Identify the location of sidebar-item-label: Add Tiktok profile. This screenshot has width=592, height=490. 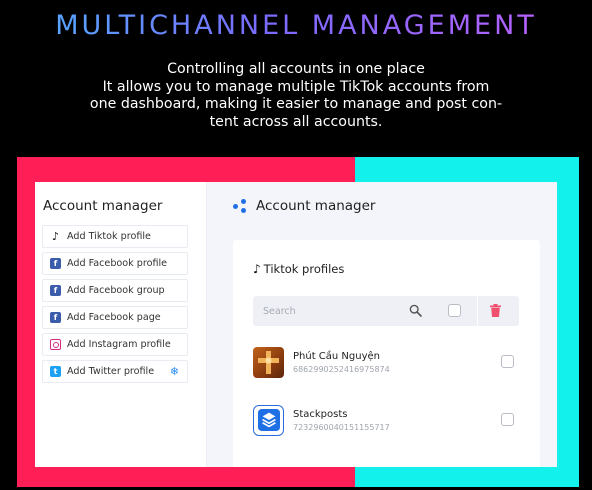
(109, 236).